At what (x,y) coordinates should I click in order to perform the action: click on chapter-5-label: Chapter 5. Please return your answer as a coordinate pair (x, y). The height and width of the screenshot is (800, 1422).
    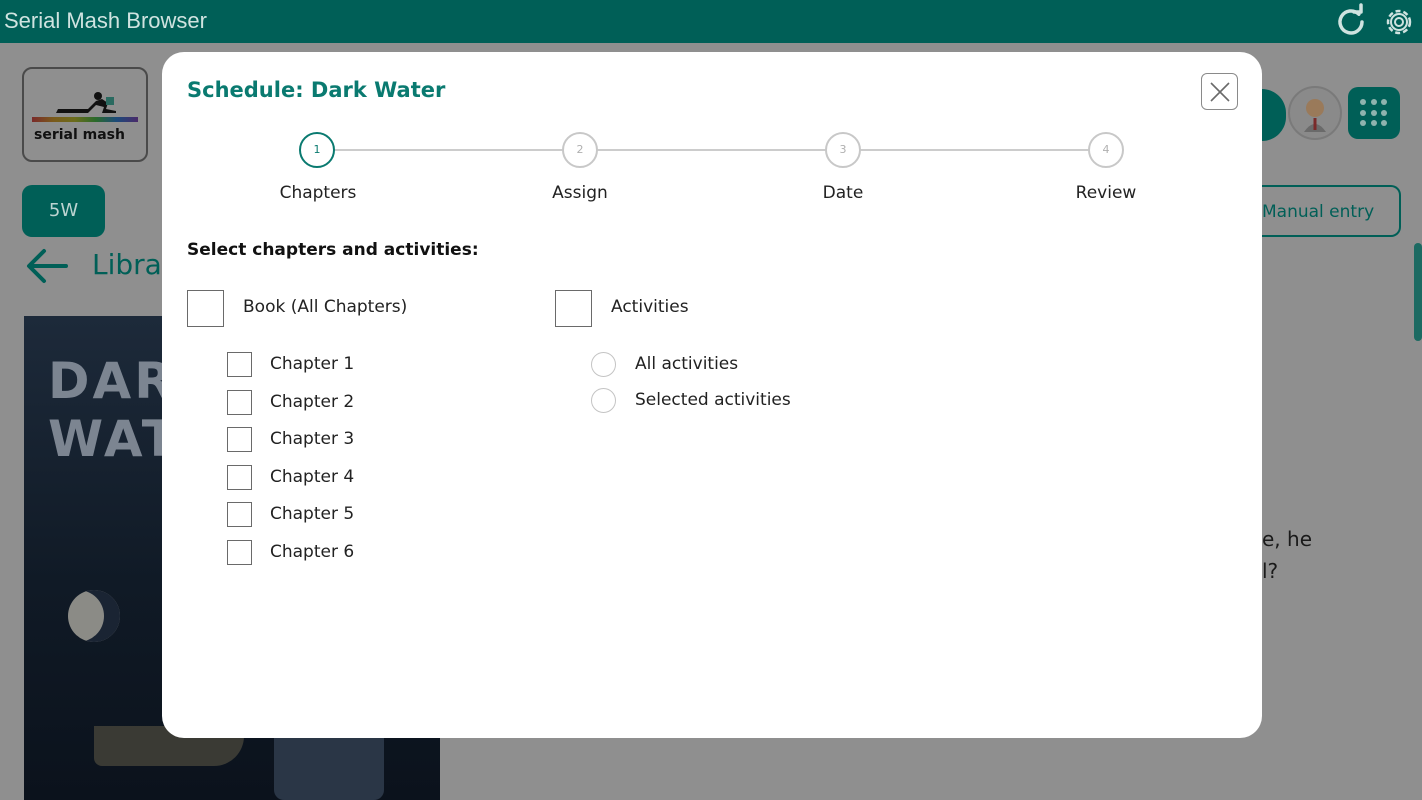
    Looking at the image, I should click on (312, 514).